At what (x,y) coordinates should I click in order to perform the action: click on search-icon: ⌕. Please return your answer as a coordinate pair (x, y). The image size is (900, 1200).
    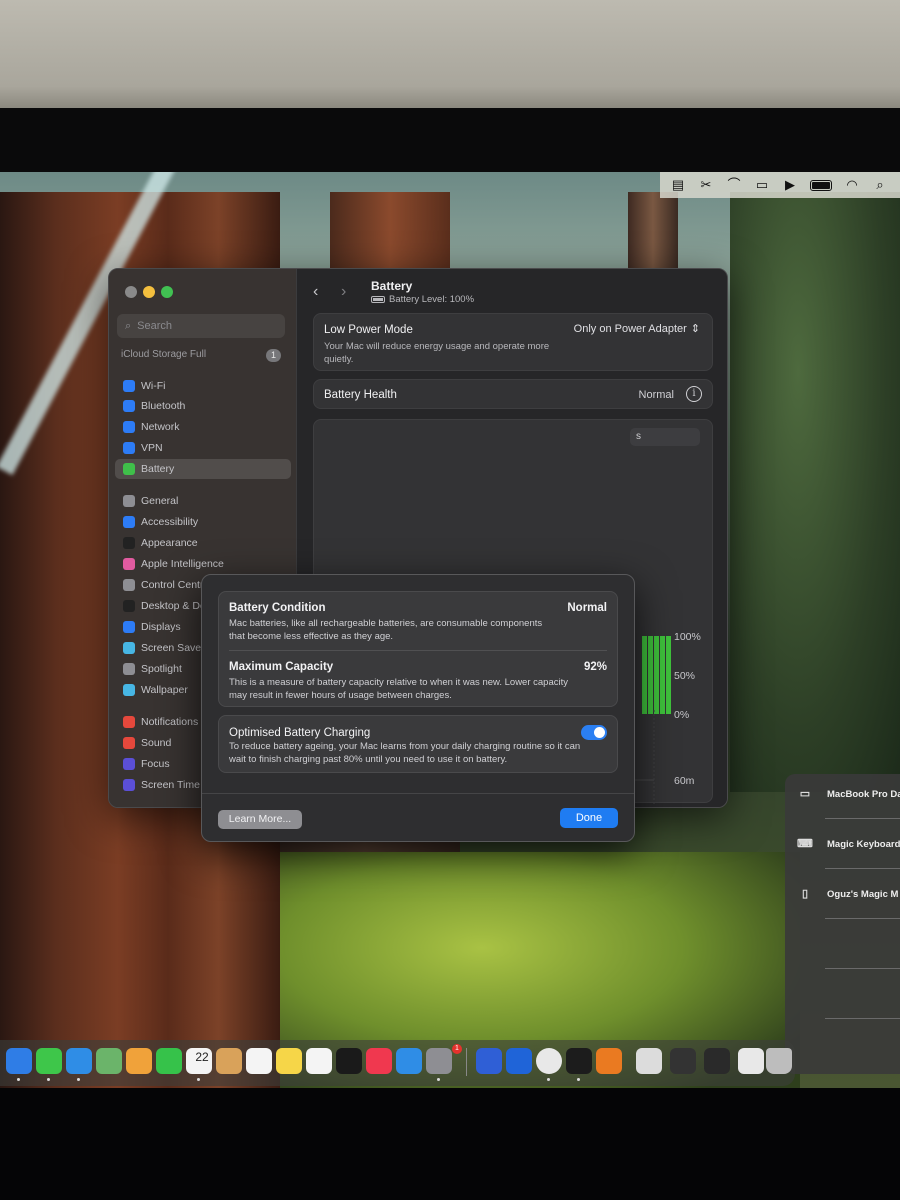
    Looking at the image, I should click on (880, 185).